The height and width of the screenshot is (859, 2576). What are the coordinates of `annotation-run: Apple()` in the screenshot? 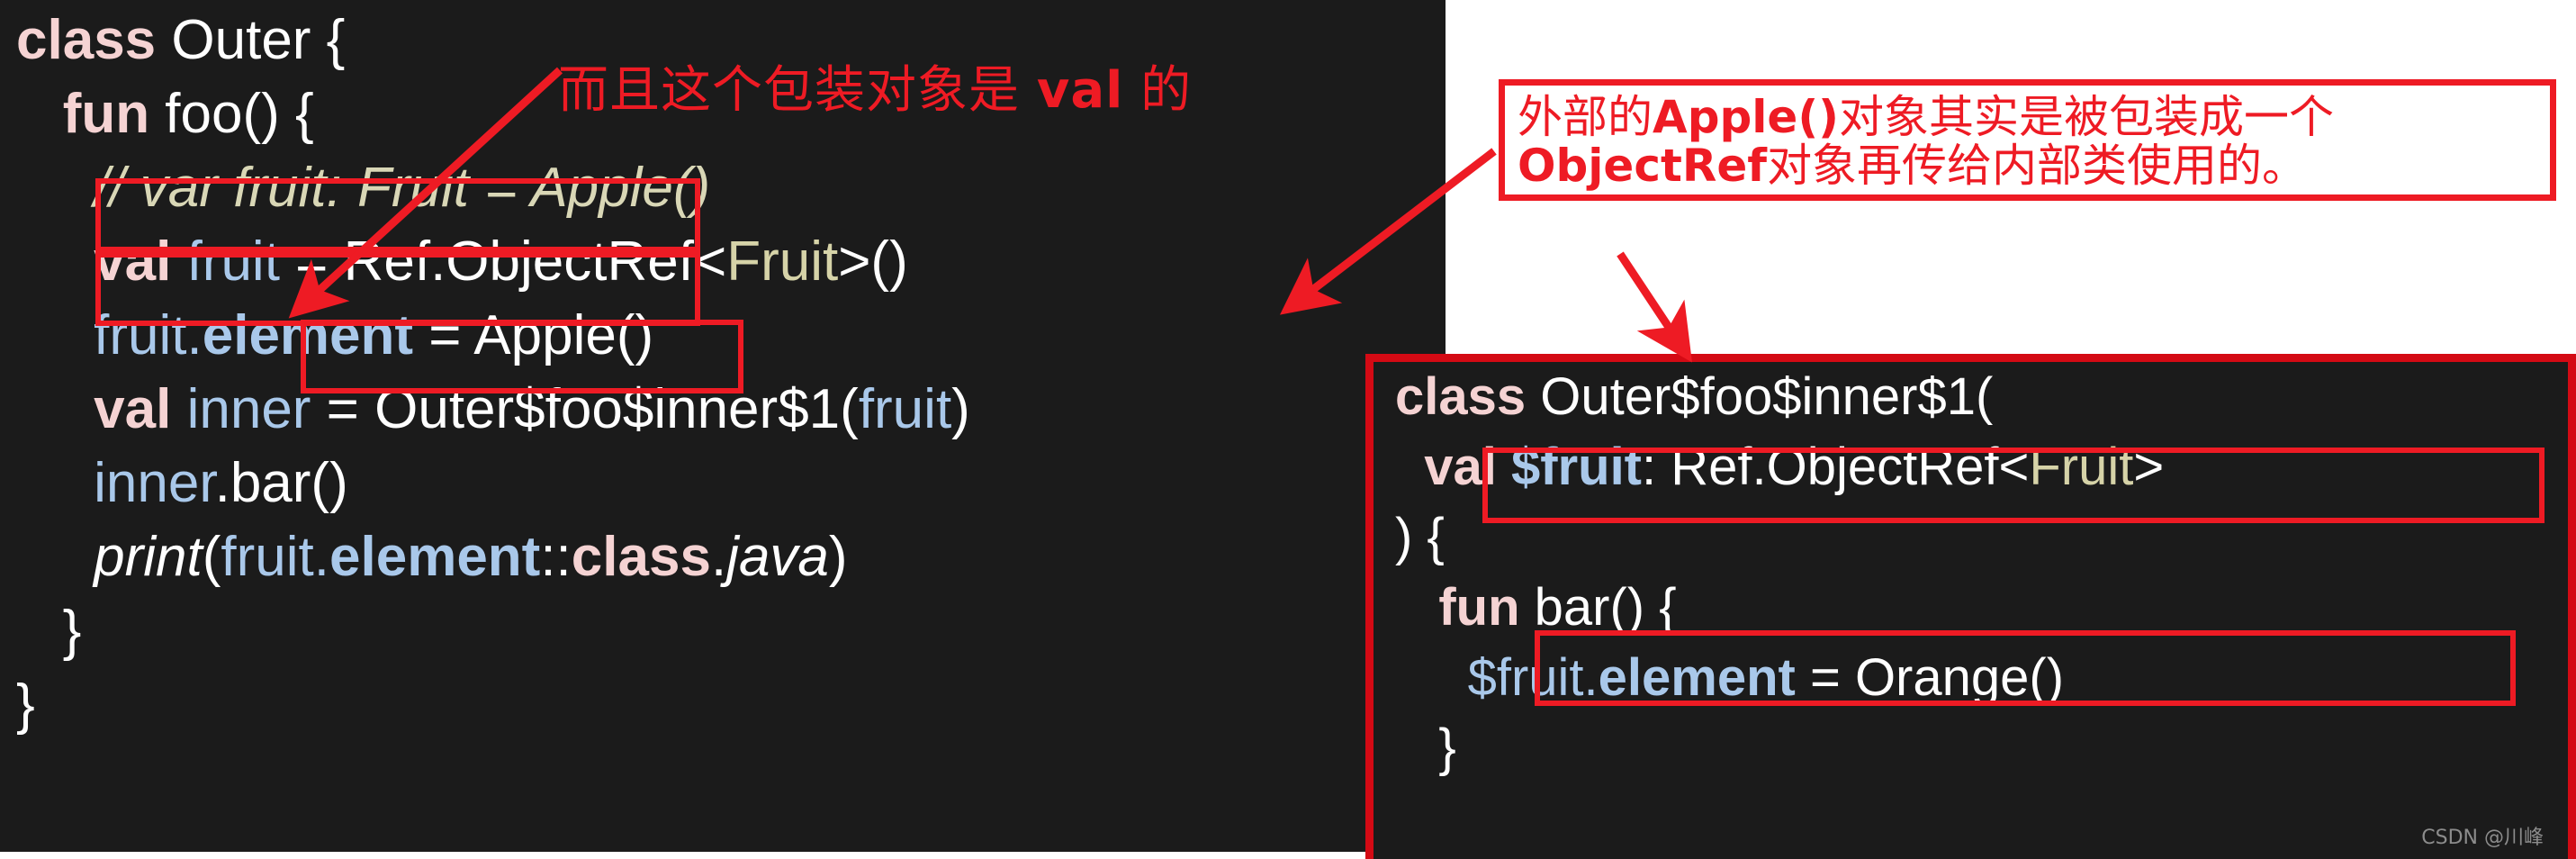 It's located at (1746, 117).